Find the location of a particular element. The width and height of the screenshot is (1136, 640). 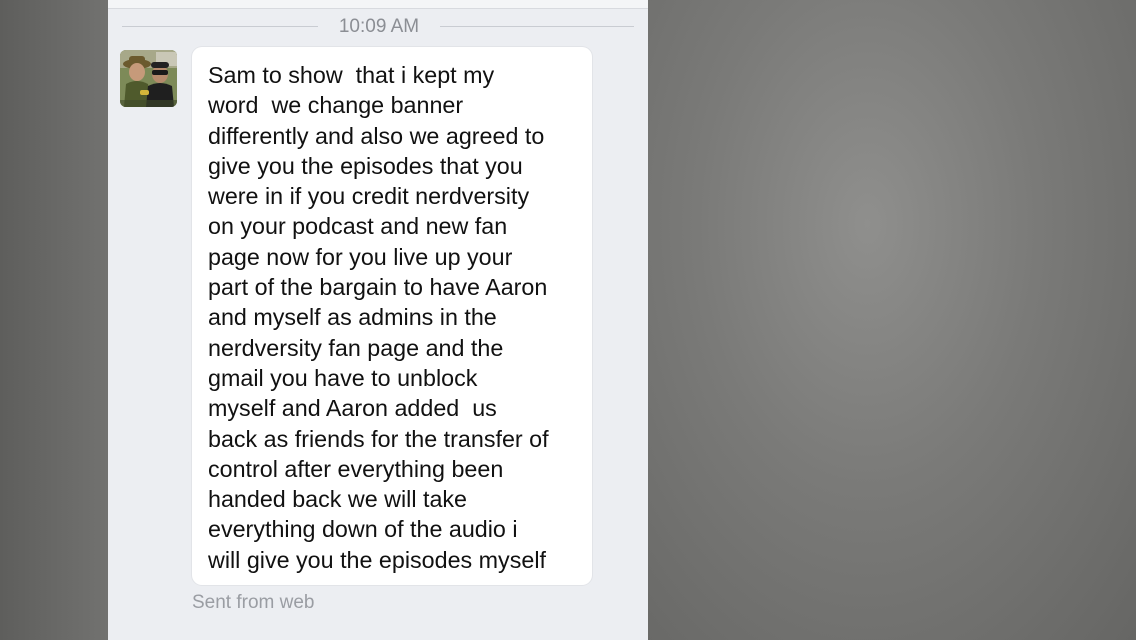

message-line: back as friends for the transfer of is located at coordinates (378, 438).